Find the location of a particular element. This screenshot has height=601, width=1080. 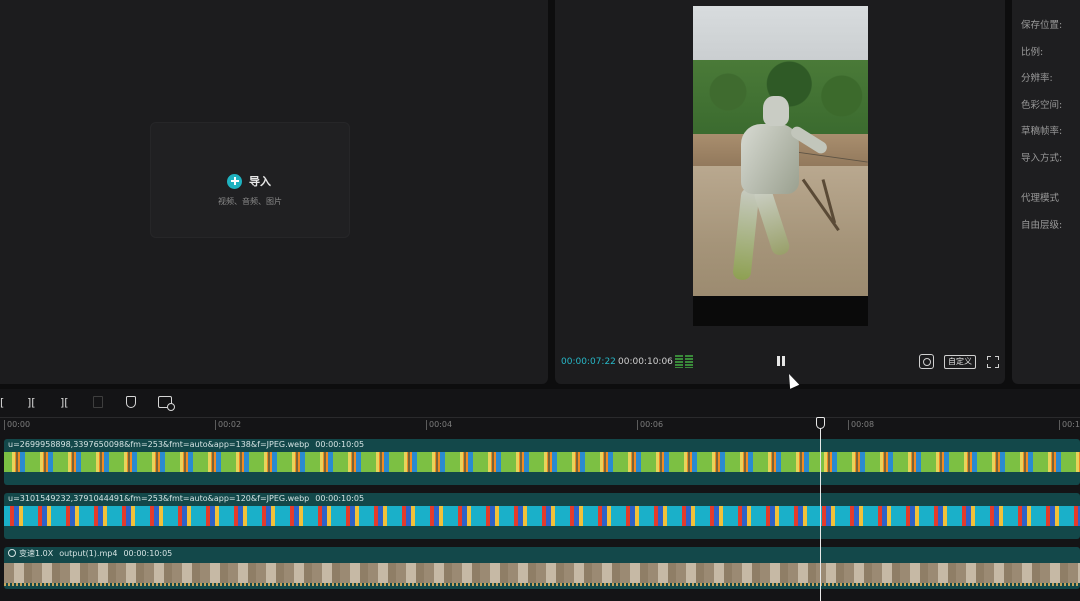

delete-icon is located at coordinates (98, 402).